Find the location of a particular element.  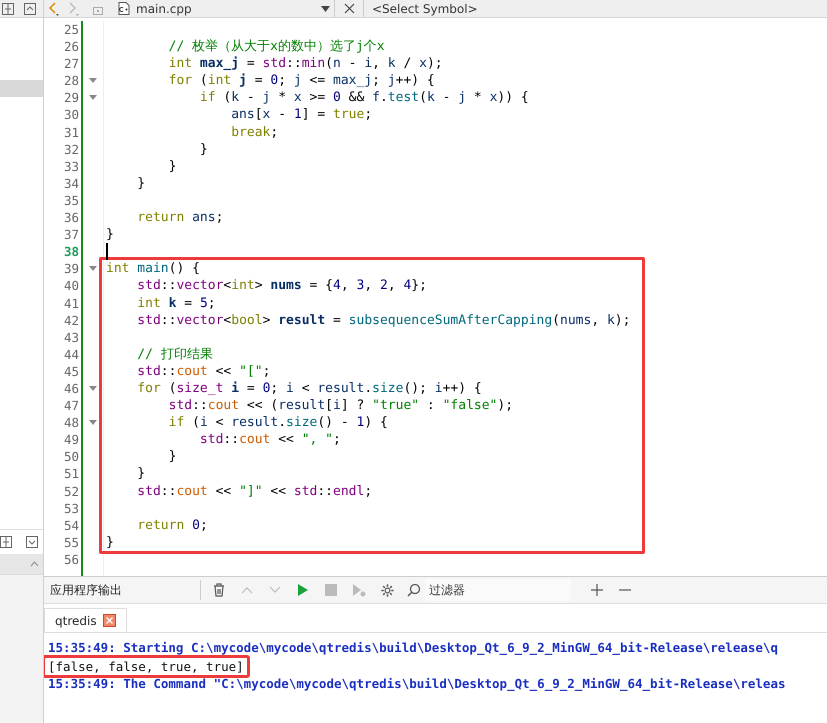

line-number: 25 is located at coordinates (71, 29).